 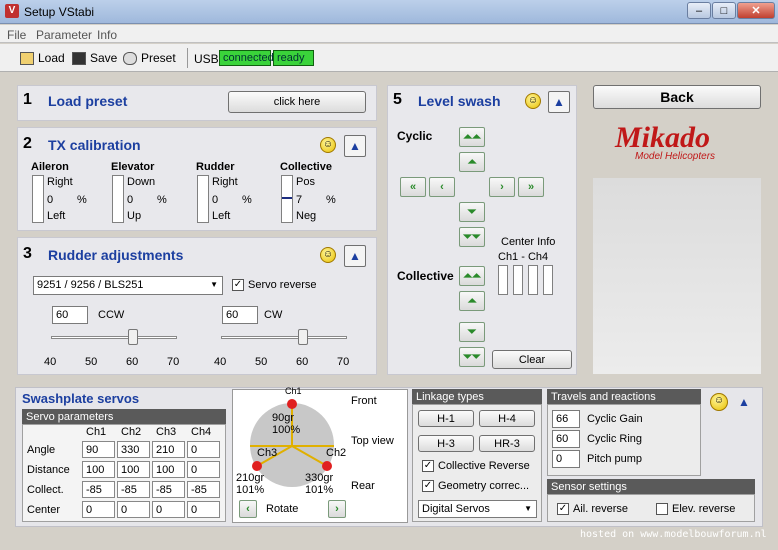 I want to click on servo-reverse-checkbox: ✓, so click(x=238, y=285).